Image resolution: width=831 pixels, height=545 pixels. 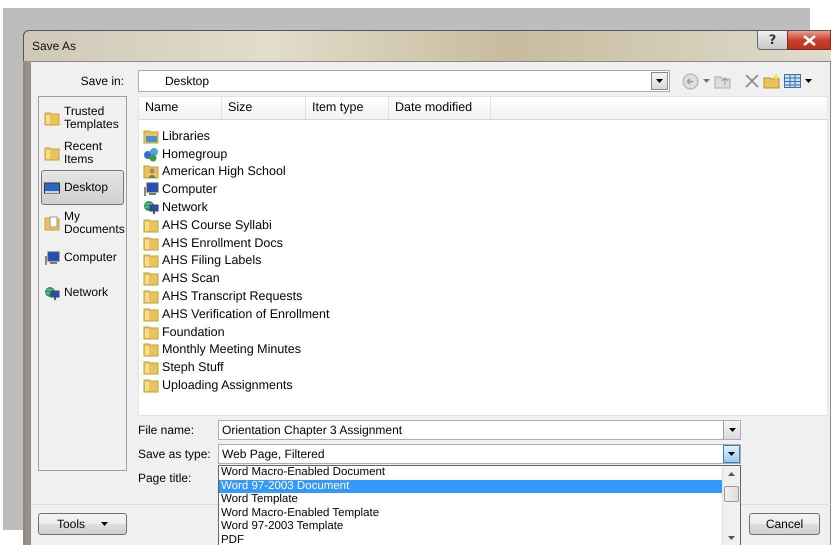 What do you see at coordinates (440, 108) in the screenshot?
I see `column-header: Date modified` at bounding box center [440, 108].